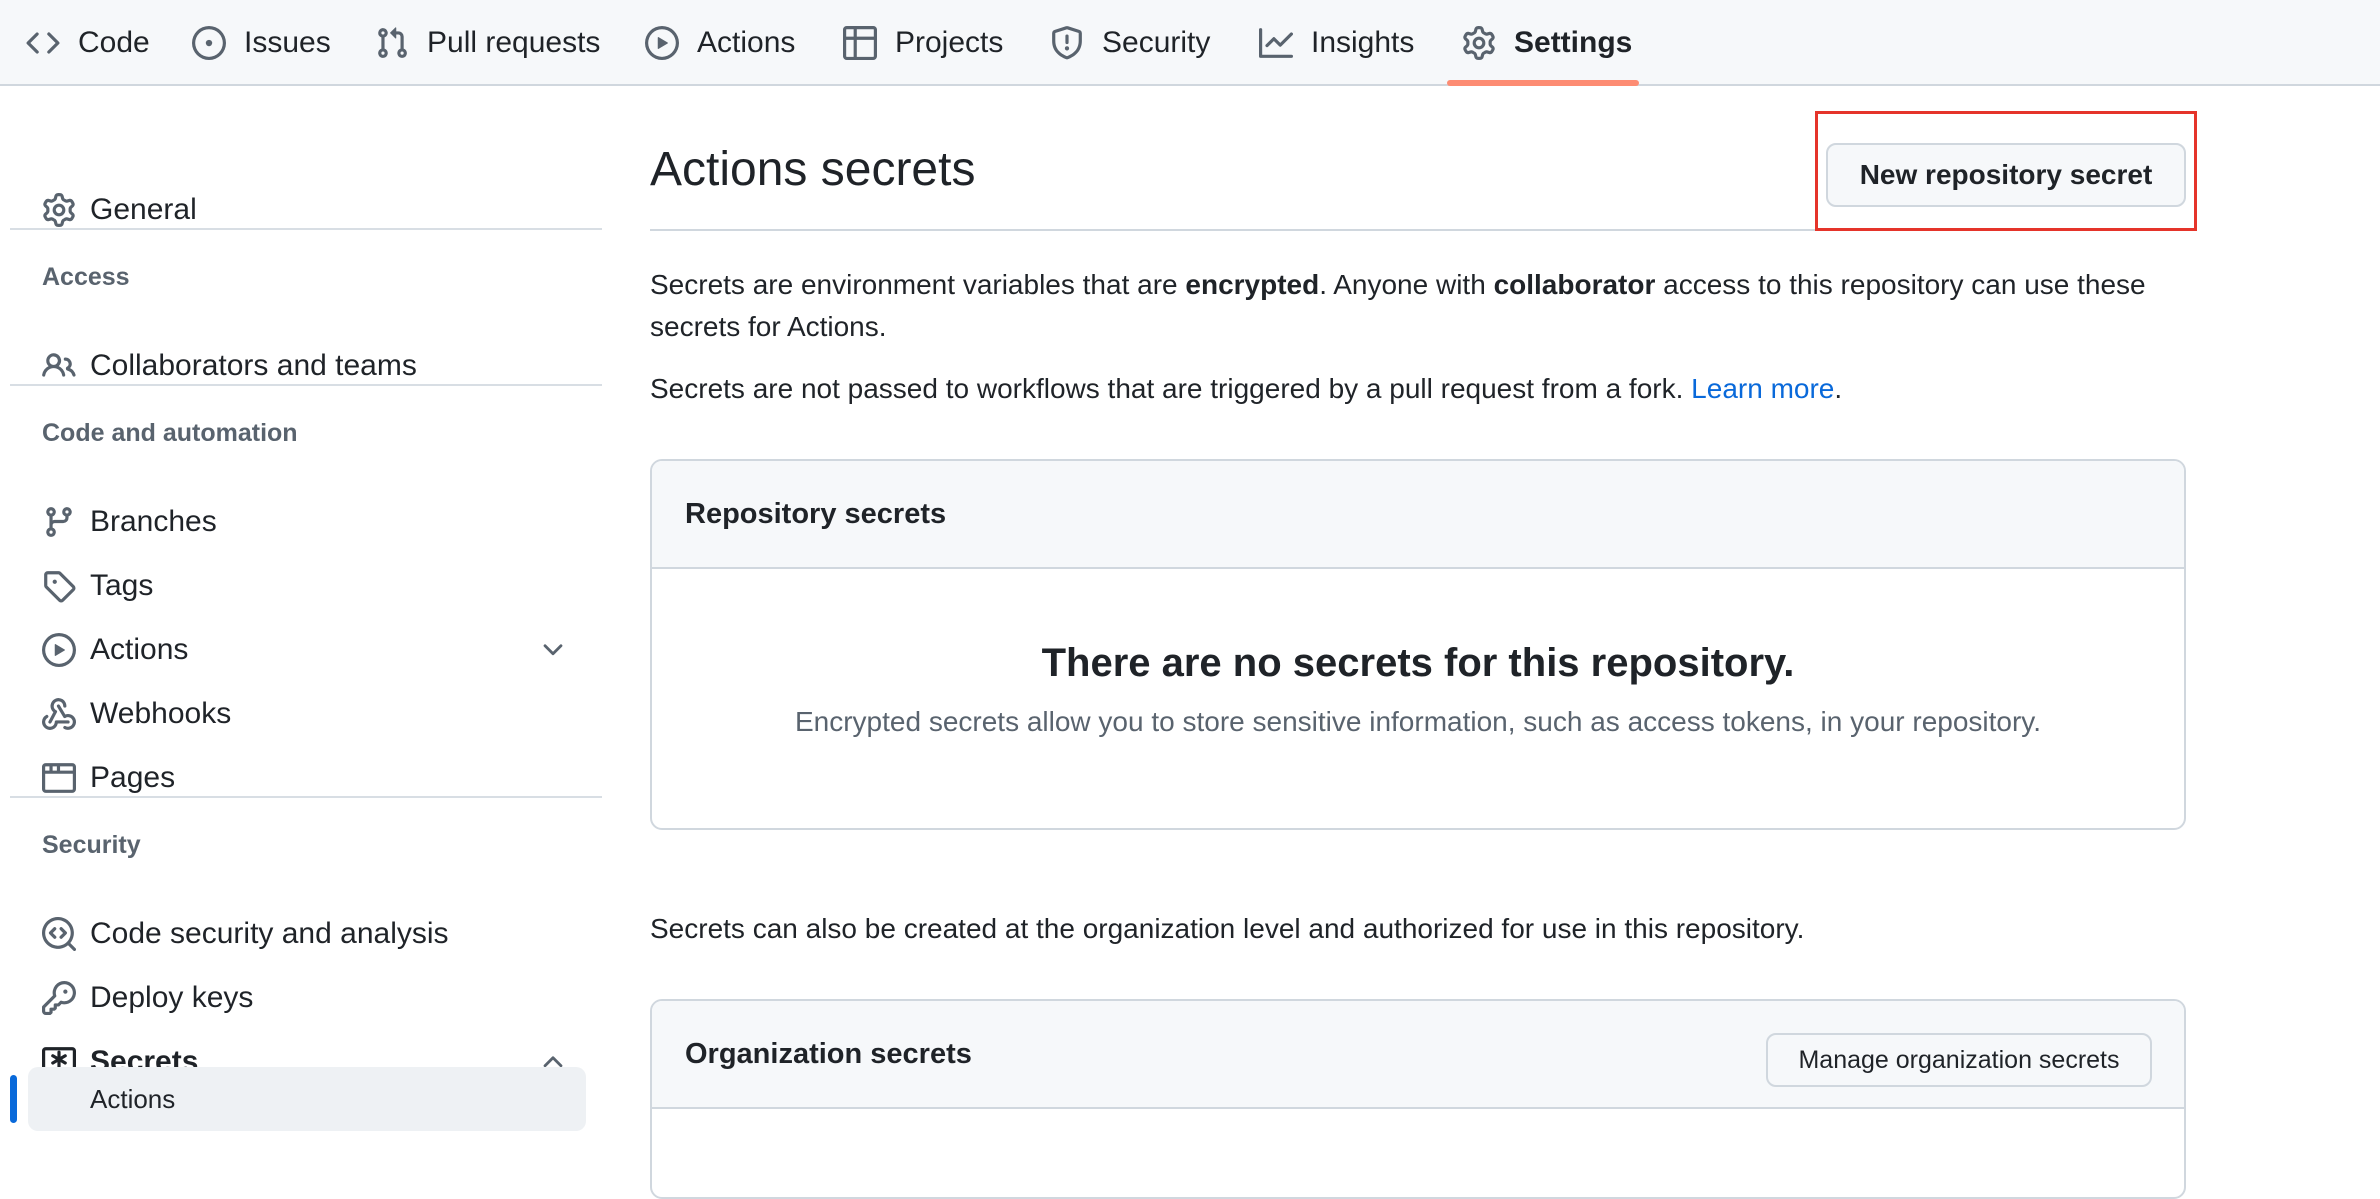 This screenshot has height=1199, width=2380. I want to click on key-icon, so click(59, 998).